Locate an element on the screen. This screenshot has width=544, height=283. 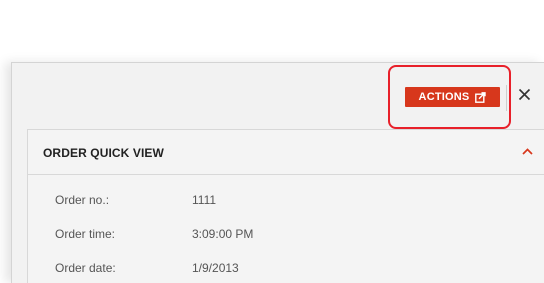
collapse-button is located at coordinates (527, 151).